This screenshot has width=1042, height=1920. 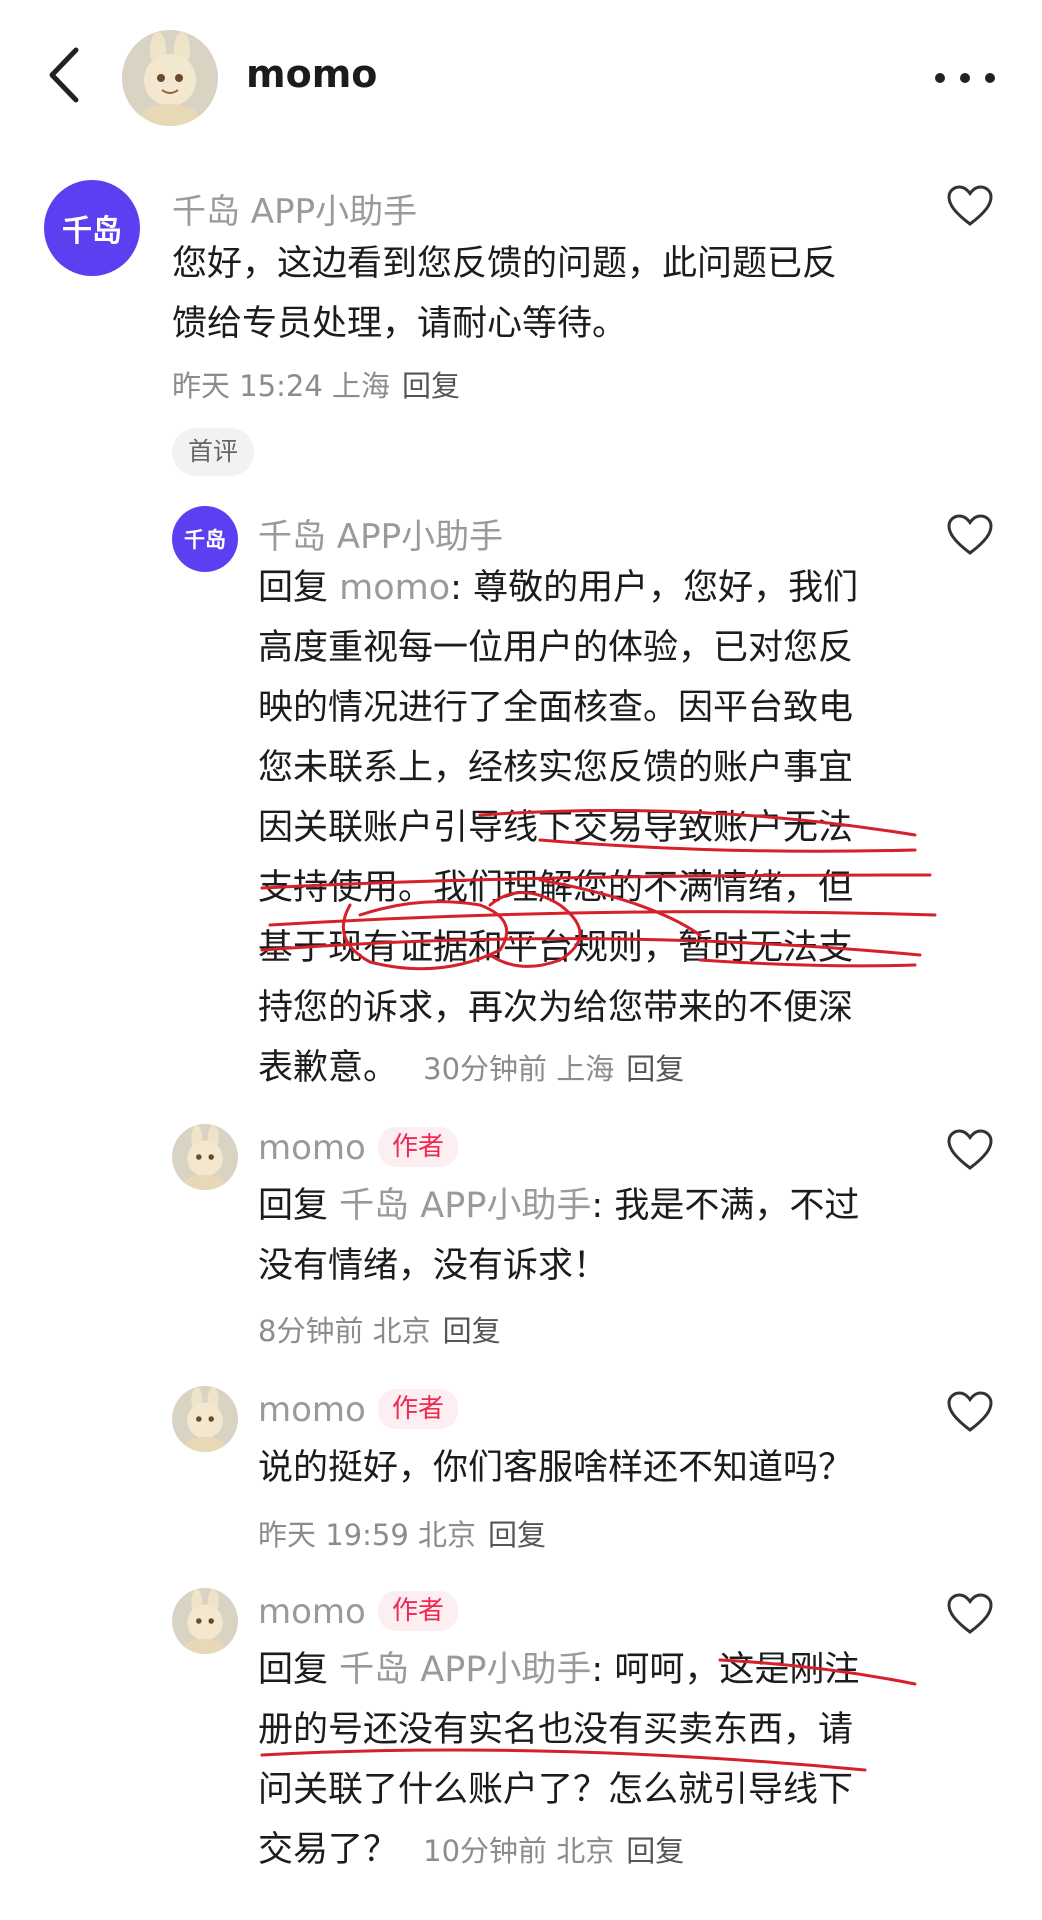 I want to click on back-button, so click(x=65, y=75).